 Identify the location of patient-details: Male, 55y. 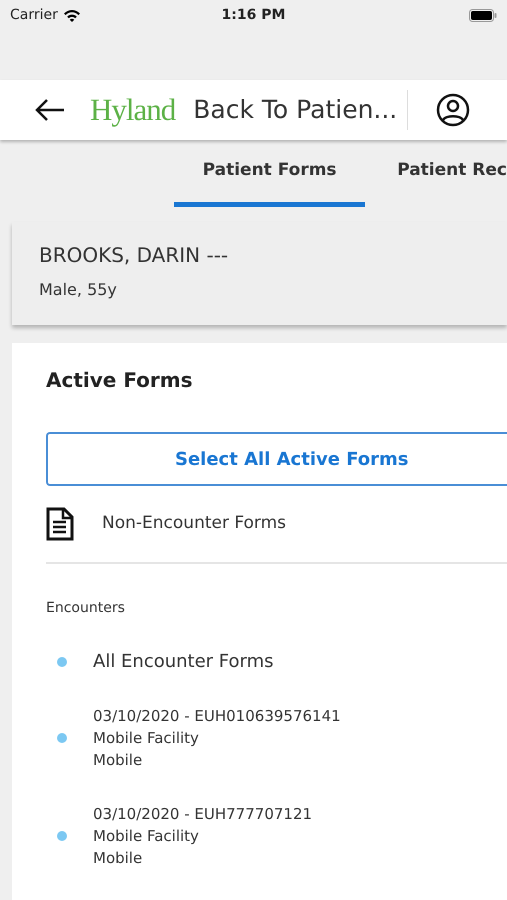
(78, 290).